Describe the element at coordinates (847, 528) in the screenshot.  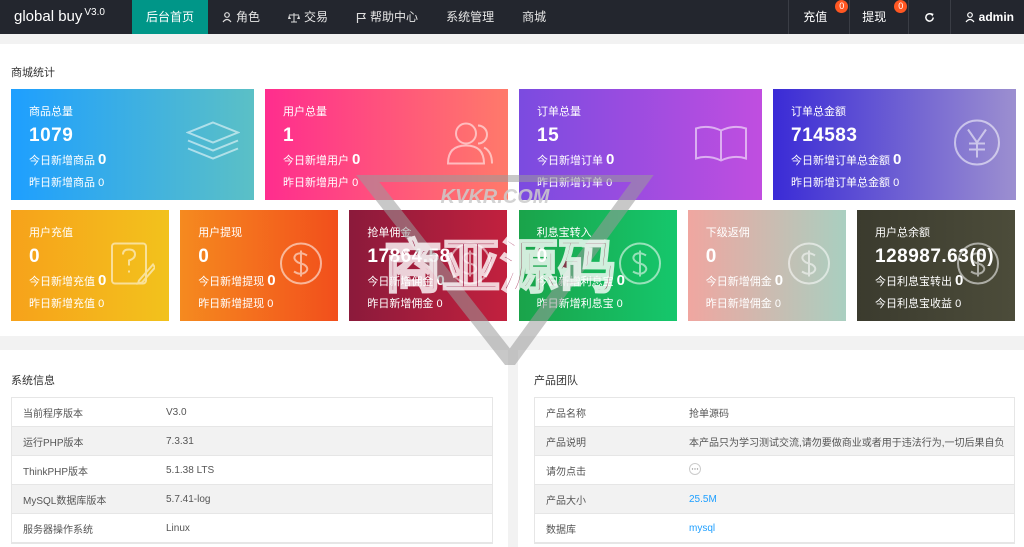
I see `info-value: mysql` at that location.